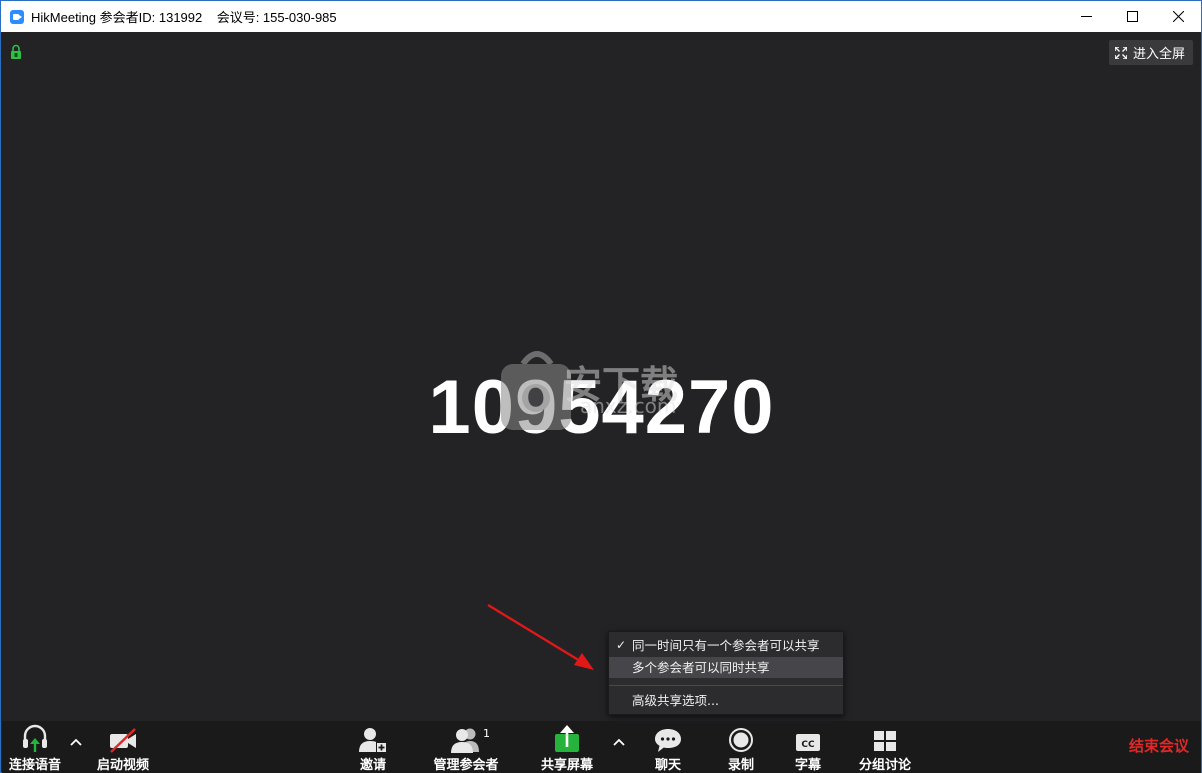 This screenshot has width=1202, height=773. I want to click on chat-button: 聊天, so click(668, 747).